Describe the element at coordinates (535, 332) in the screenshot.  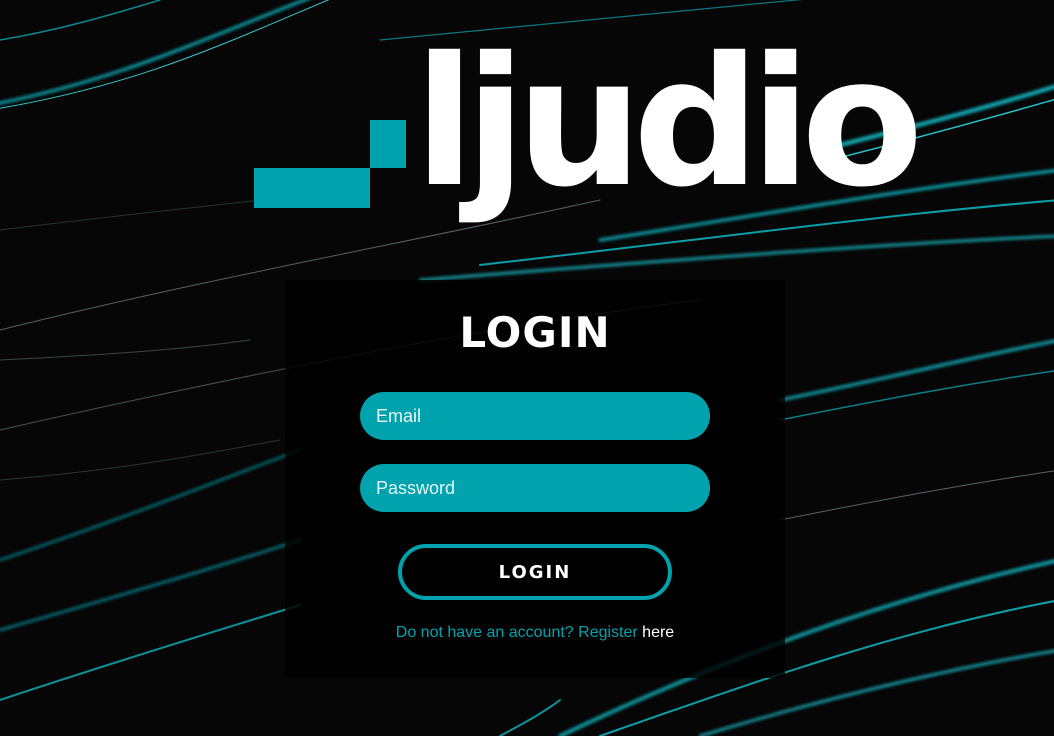
I see `login-title: LOGIN` at that location.